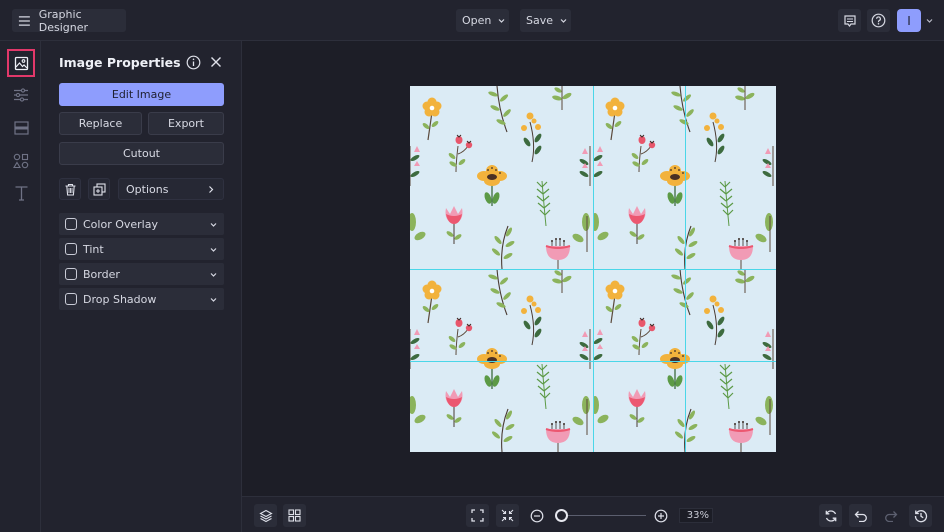 The width and height of the screenshot is (944, 532). I want to click on color-overlay-checkbox, so click(71, 224).